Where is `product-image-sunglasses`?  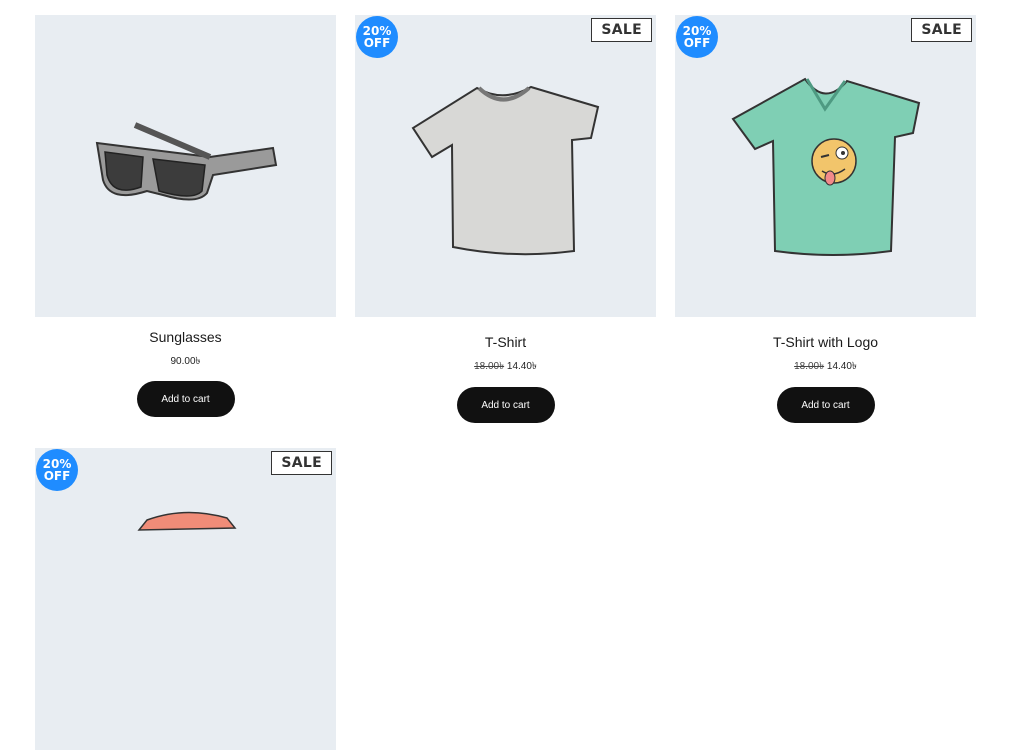 product-image-sunglasses is located at coordinates (185, 166).